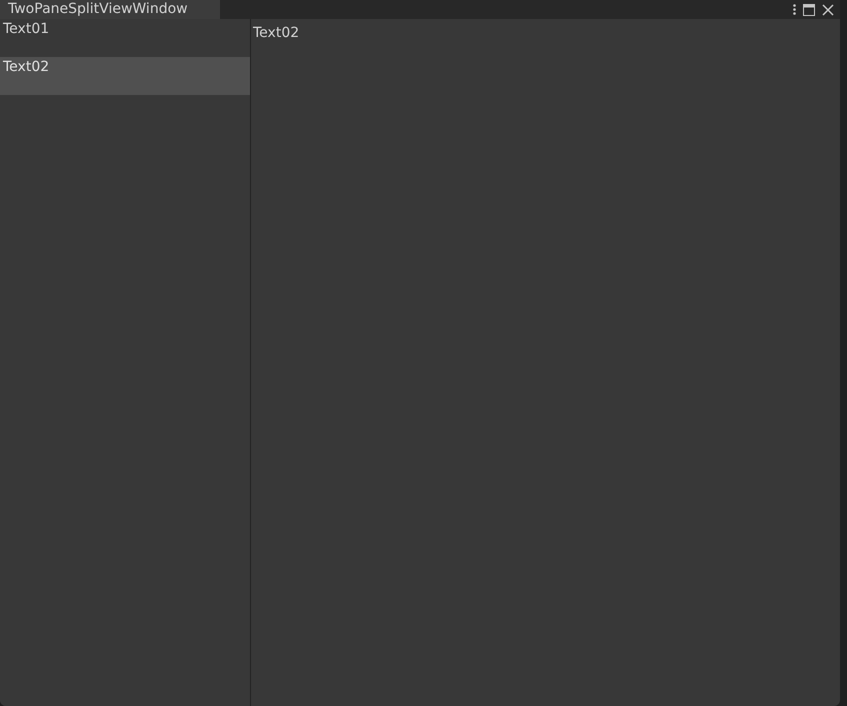  I want to click on more-icon, so click(794, 9).